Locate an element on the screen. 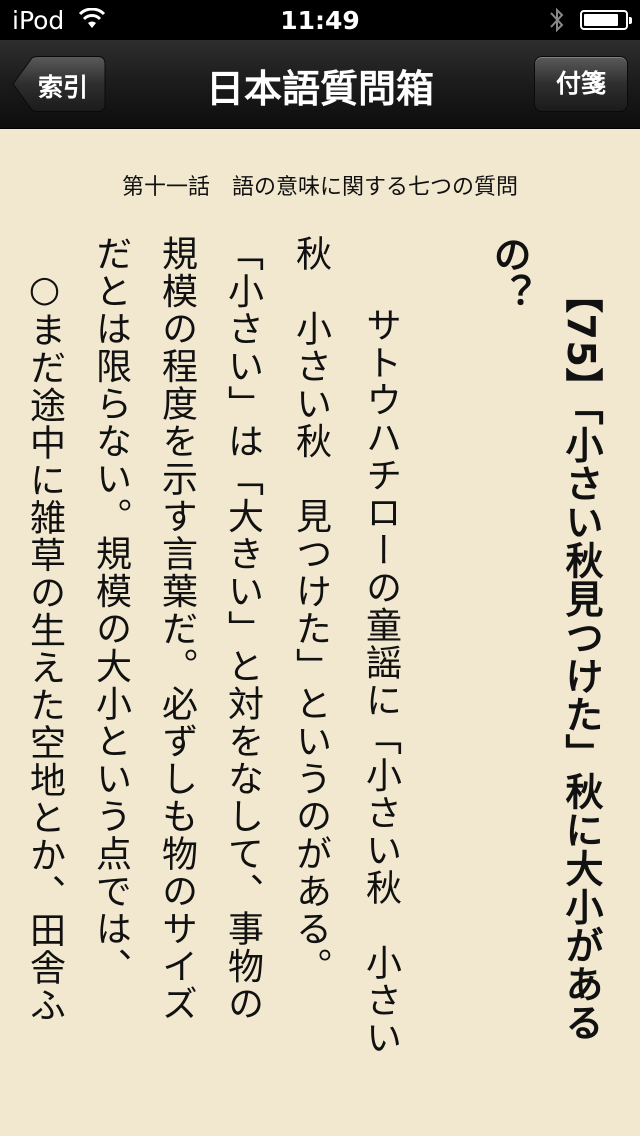  body-line-1: サトウハチローの童謡に「小さい秋 小さい is located at coordinates (380, 663).